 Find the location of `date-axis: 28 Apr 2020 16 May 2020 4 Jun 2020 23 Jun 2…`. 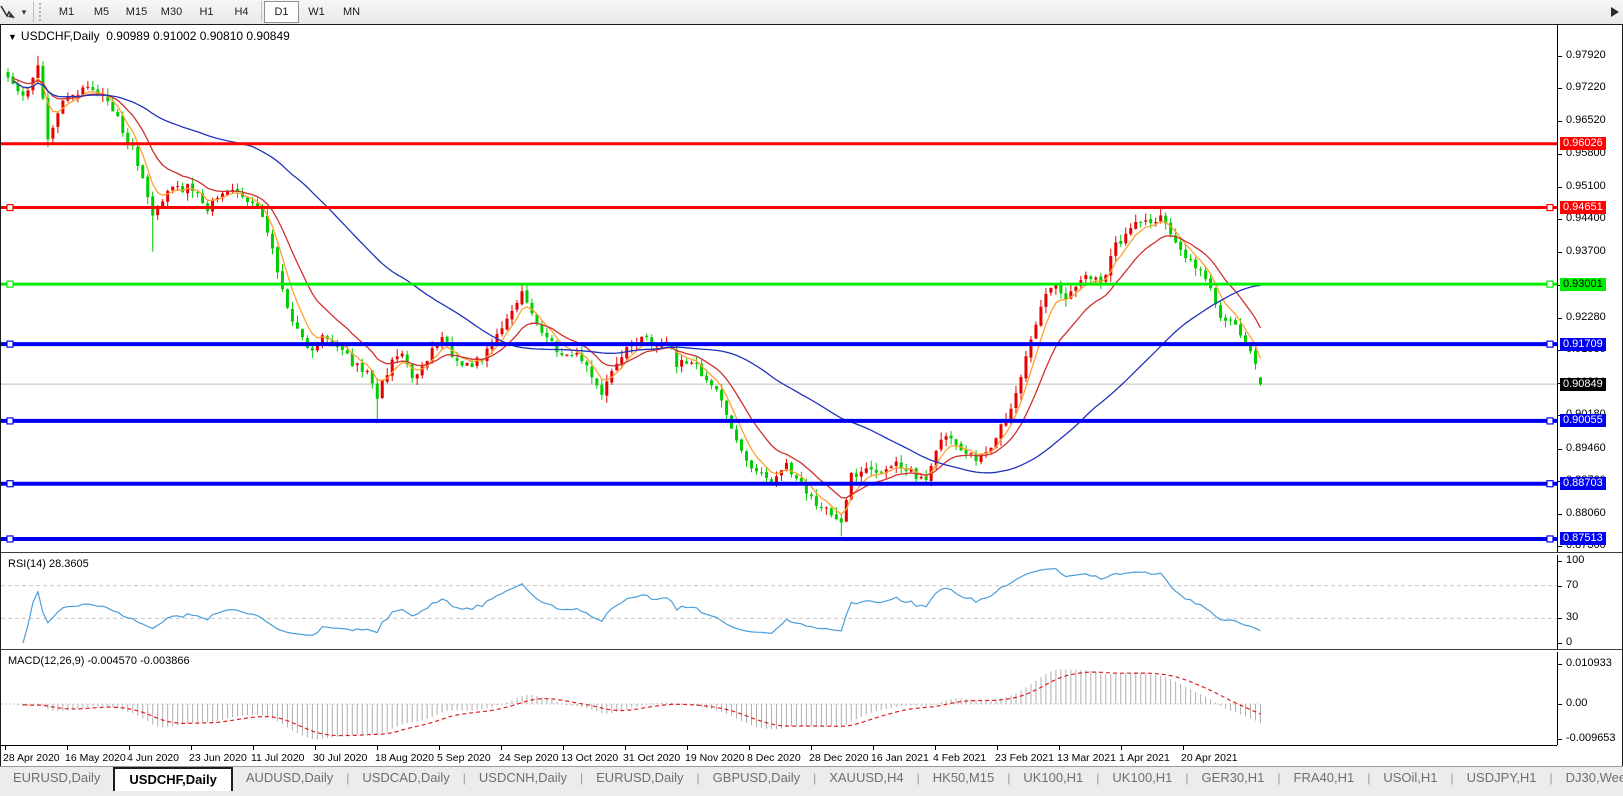

date-axis: 28 Apr 2020 16 May 2020 4 Jun 2020 23 Jun 2… is located at coordinates (779, 756).